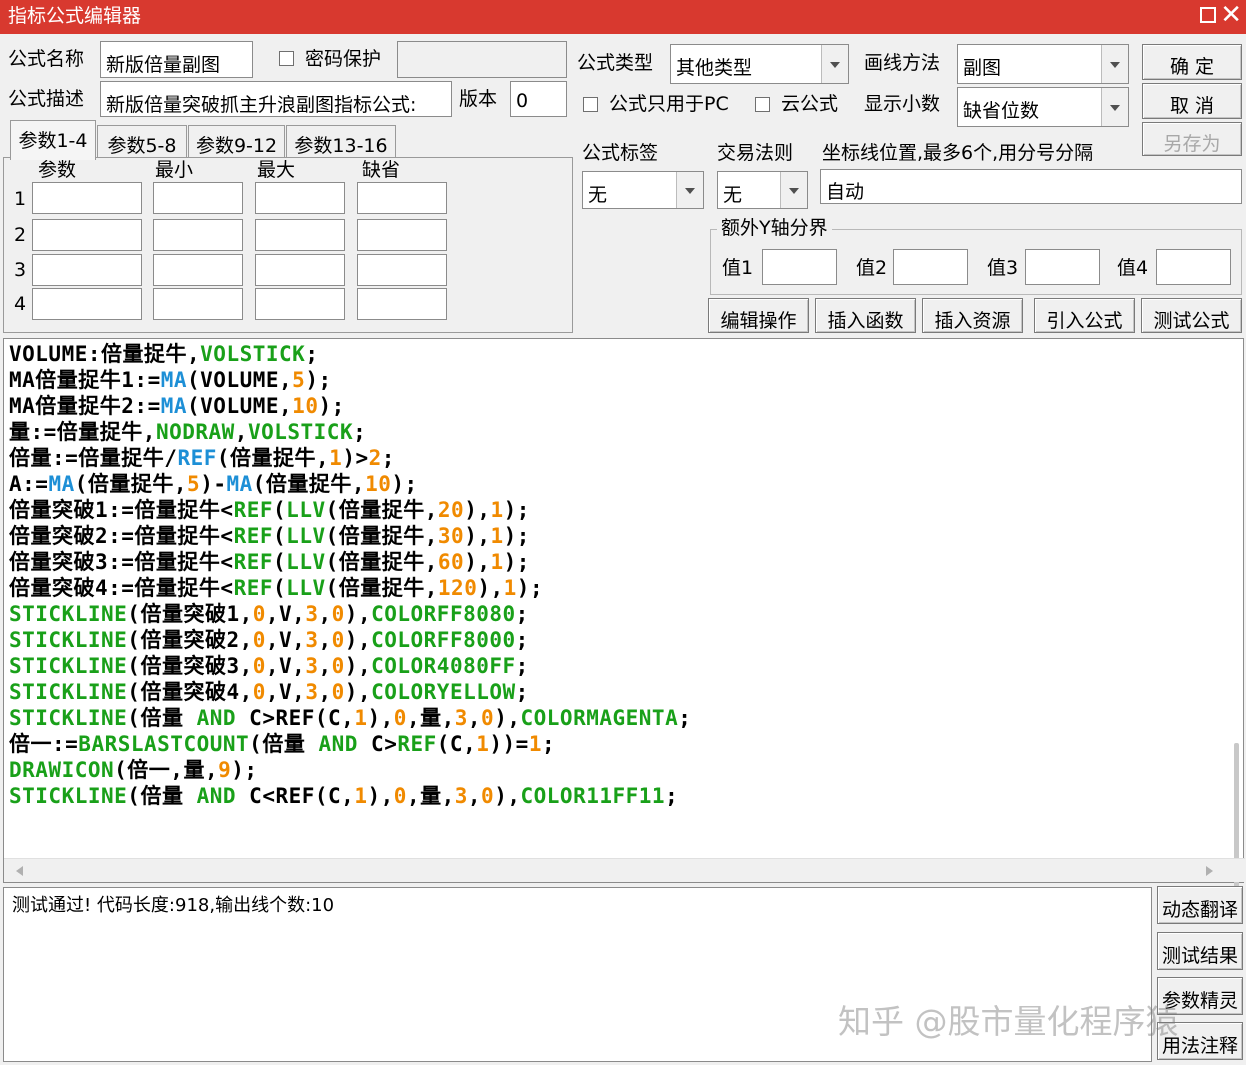  What do you see at coordinates (190, 614) in the screenshot?
I see `code-token: (倍量突破1,` at bounding box center [190, 614].